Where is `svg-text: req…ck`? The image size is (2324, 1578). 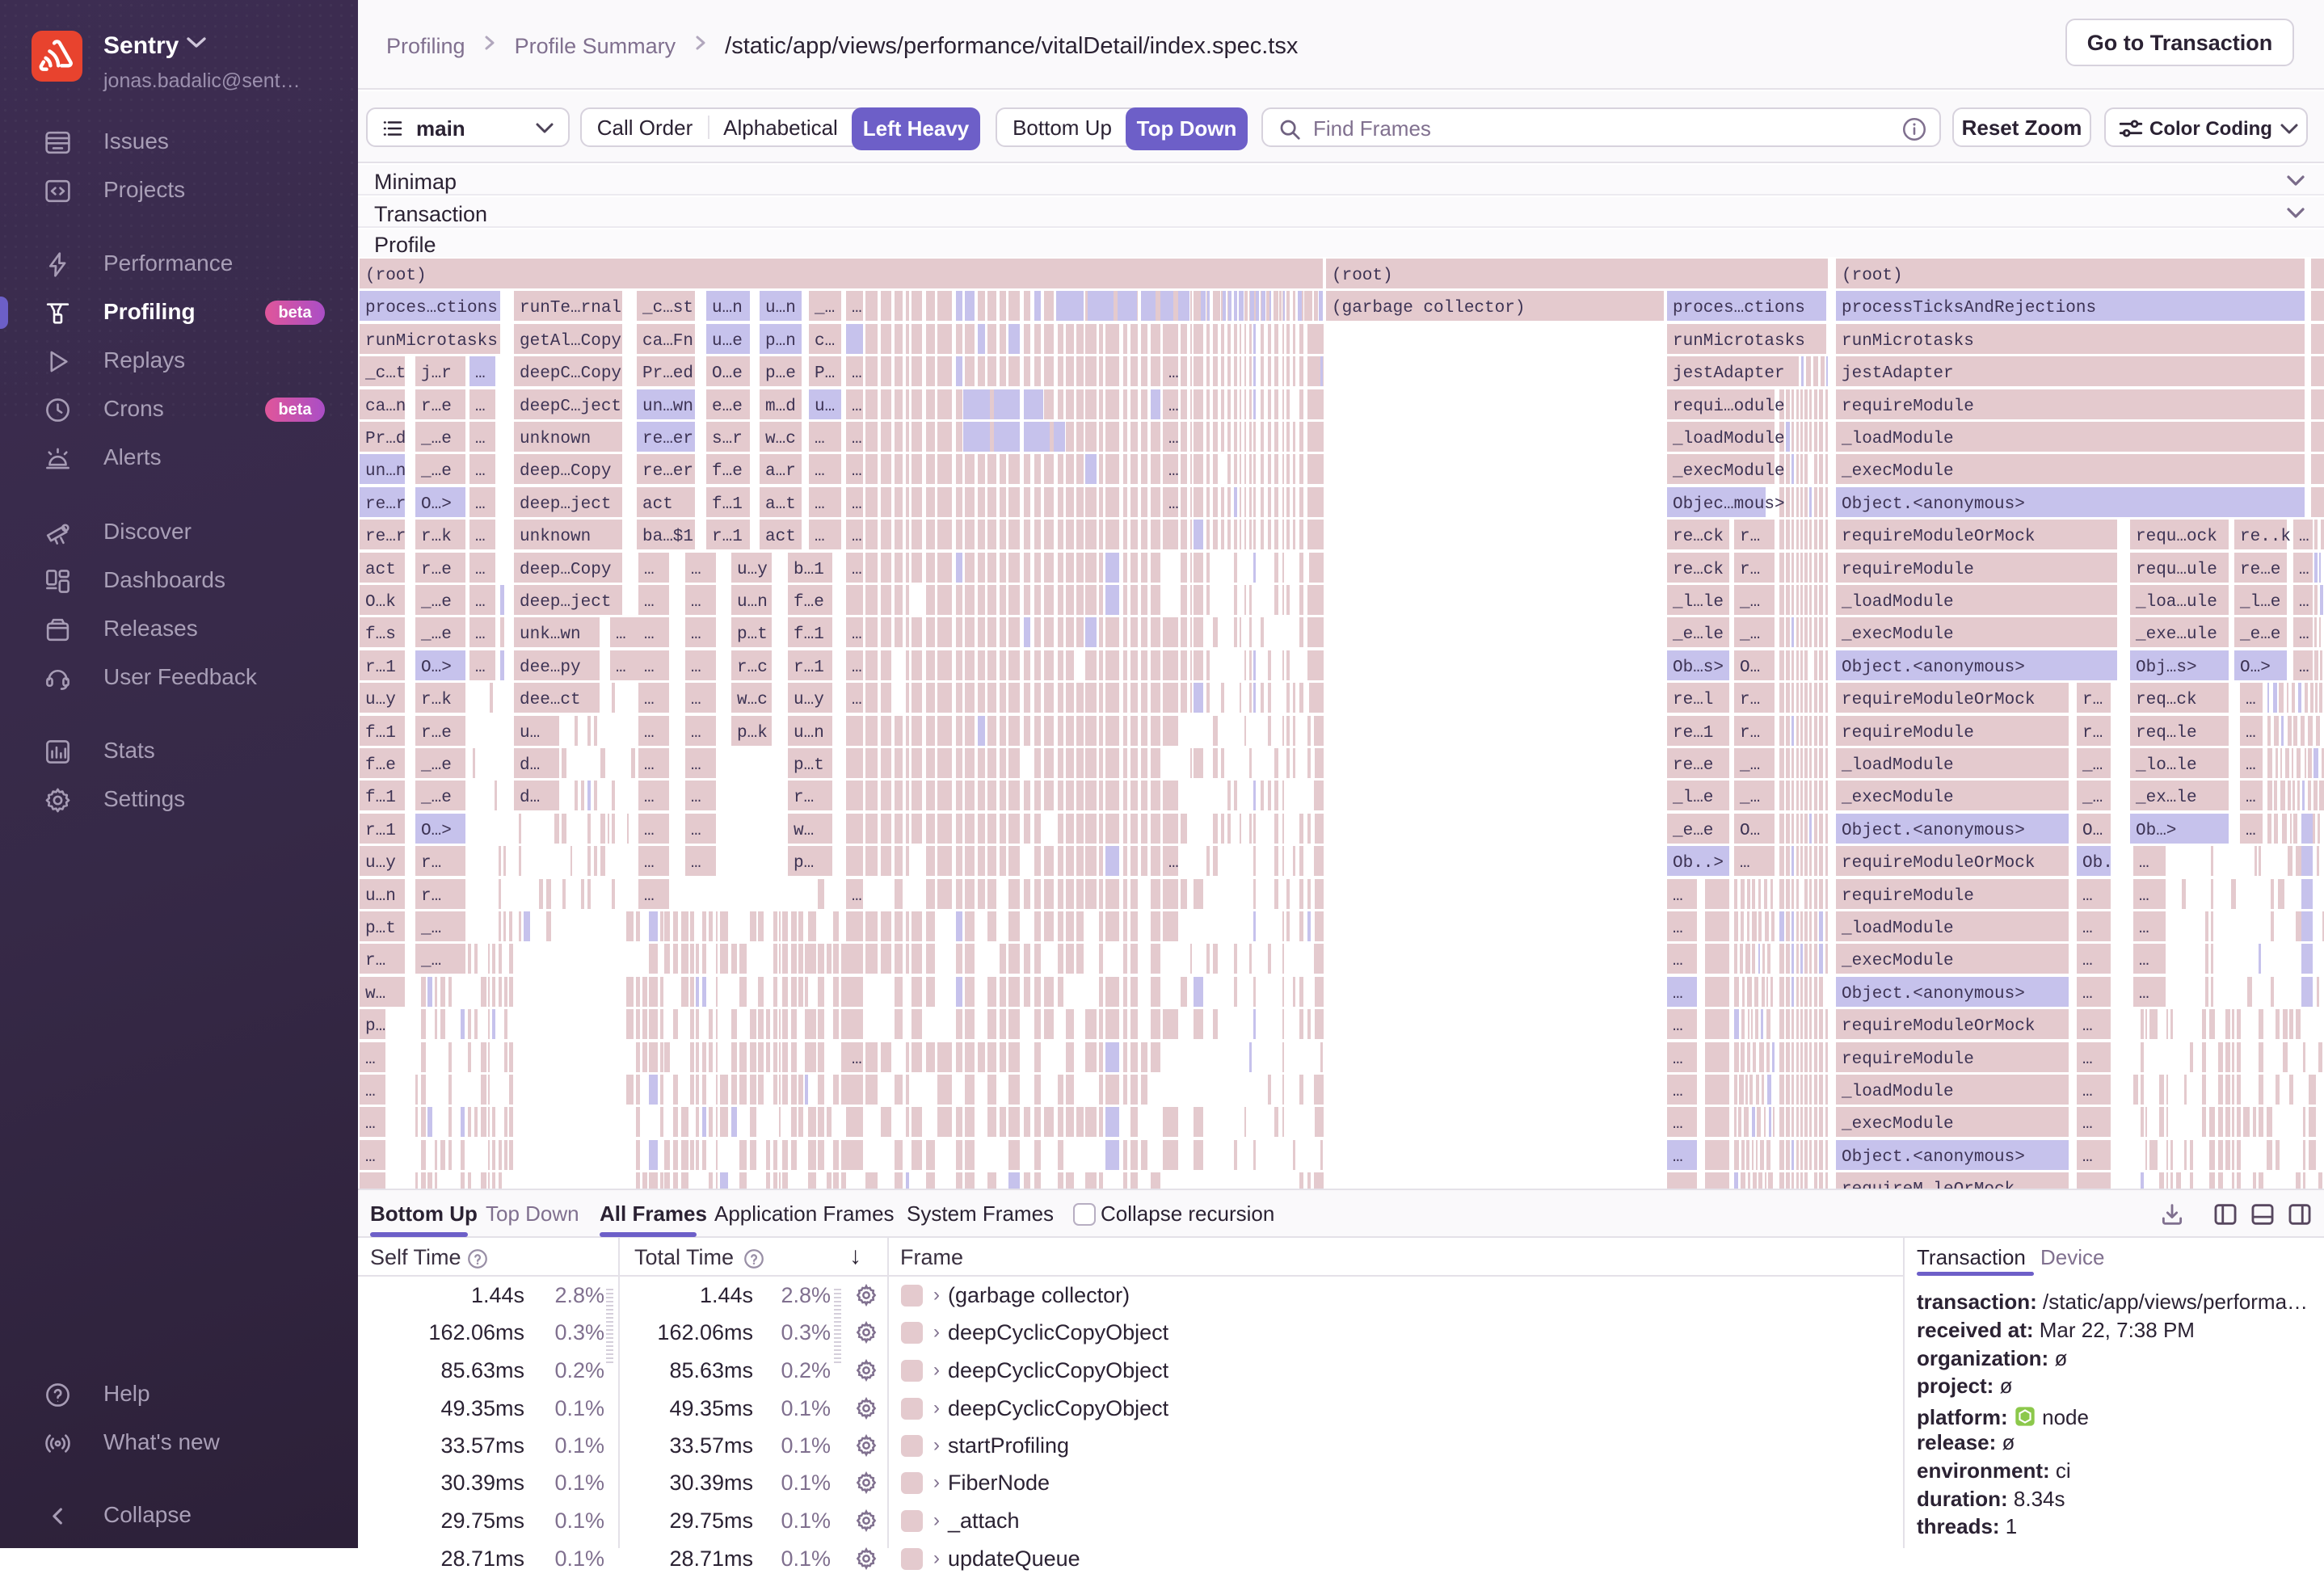 svg-text: req…ck is located at coordinates (2166, 700).